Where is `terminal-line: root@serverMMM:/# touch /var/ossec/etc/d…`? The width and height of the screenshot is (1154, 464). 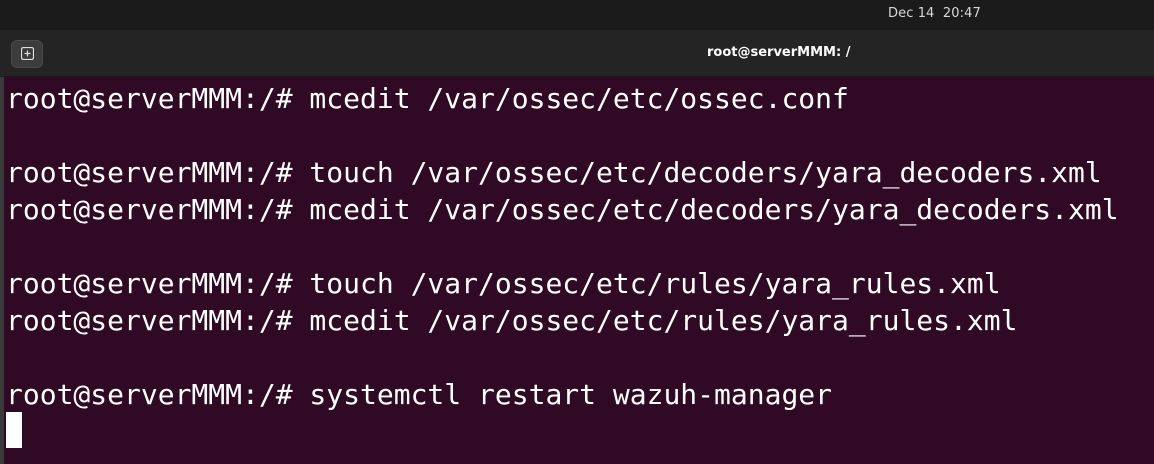
terminal-line: root@serverMMM:/# touch /var/ossec/etc/d… is located at coordinates (554, 172).